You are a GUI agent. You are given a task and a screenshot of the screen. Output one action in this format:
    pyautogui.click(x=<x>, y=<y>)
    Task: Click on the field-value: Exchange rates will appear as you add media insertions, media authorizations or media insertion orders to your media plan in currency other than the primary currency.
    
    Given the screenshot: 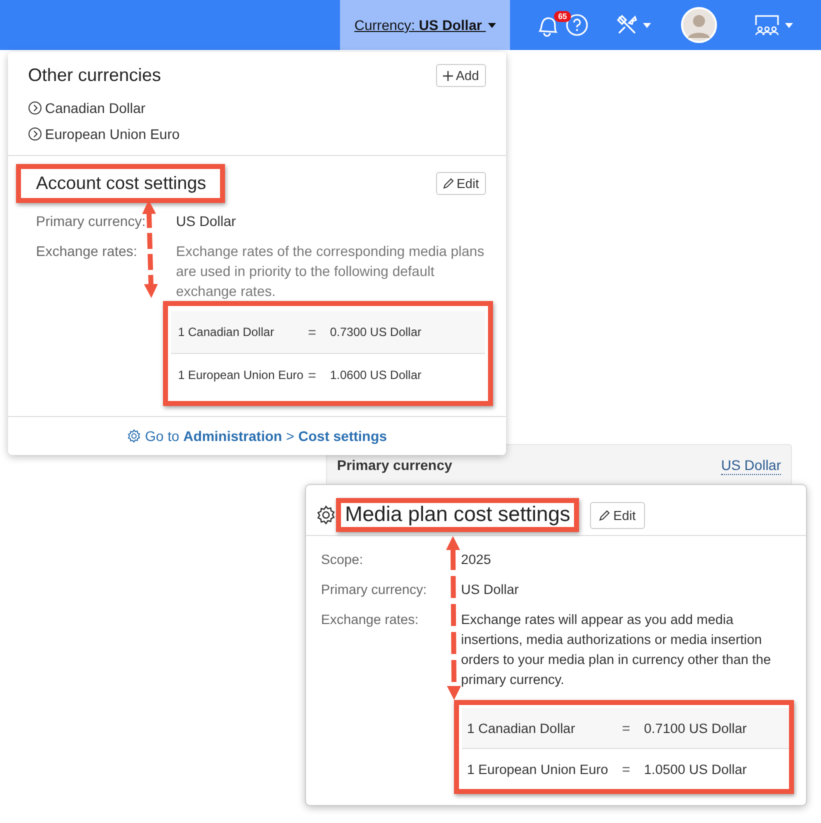 What is the action you would take?
    pyautogui.click(x=616, y=650)
    